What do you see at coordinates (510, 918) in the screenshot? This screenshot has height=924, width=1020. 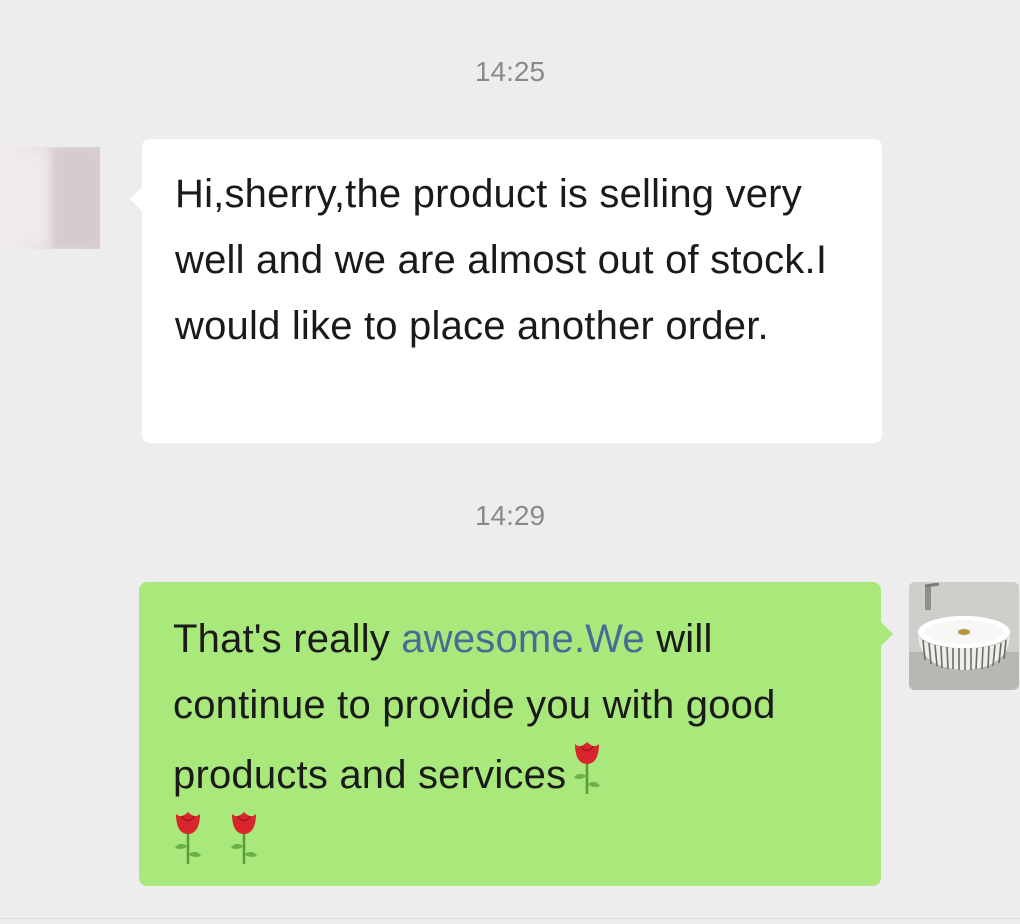 I see `divider` at bounding box center [510, 918].